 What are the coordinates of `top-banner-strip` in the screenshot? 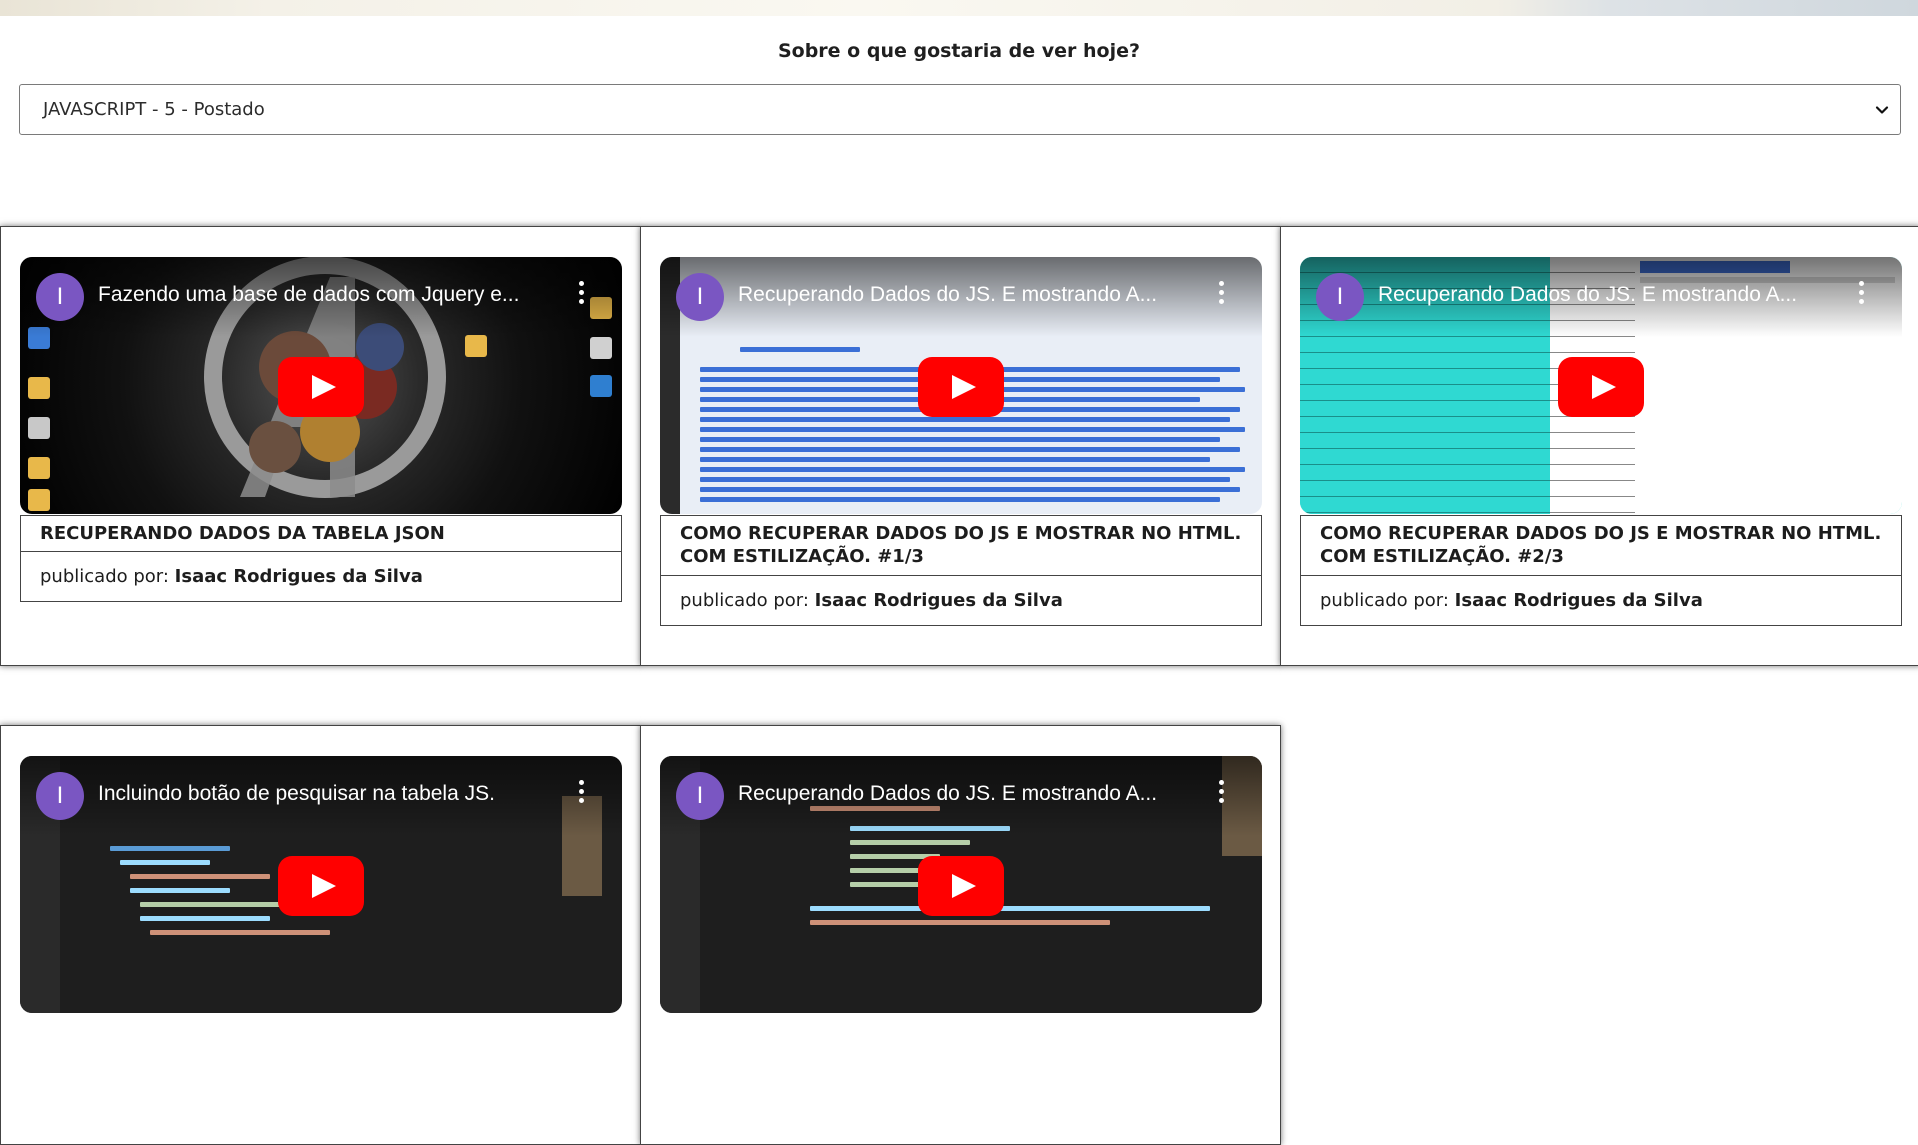 It's located at (959, 8).